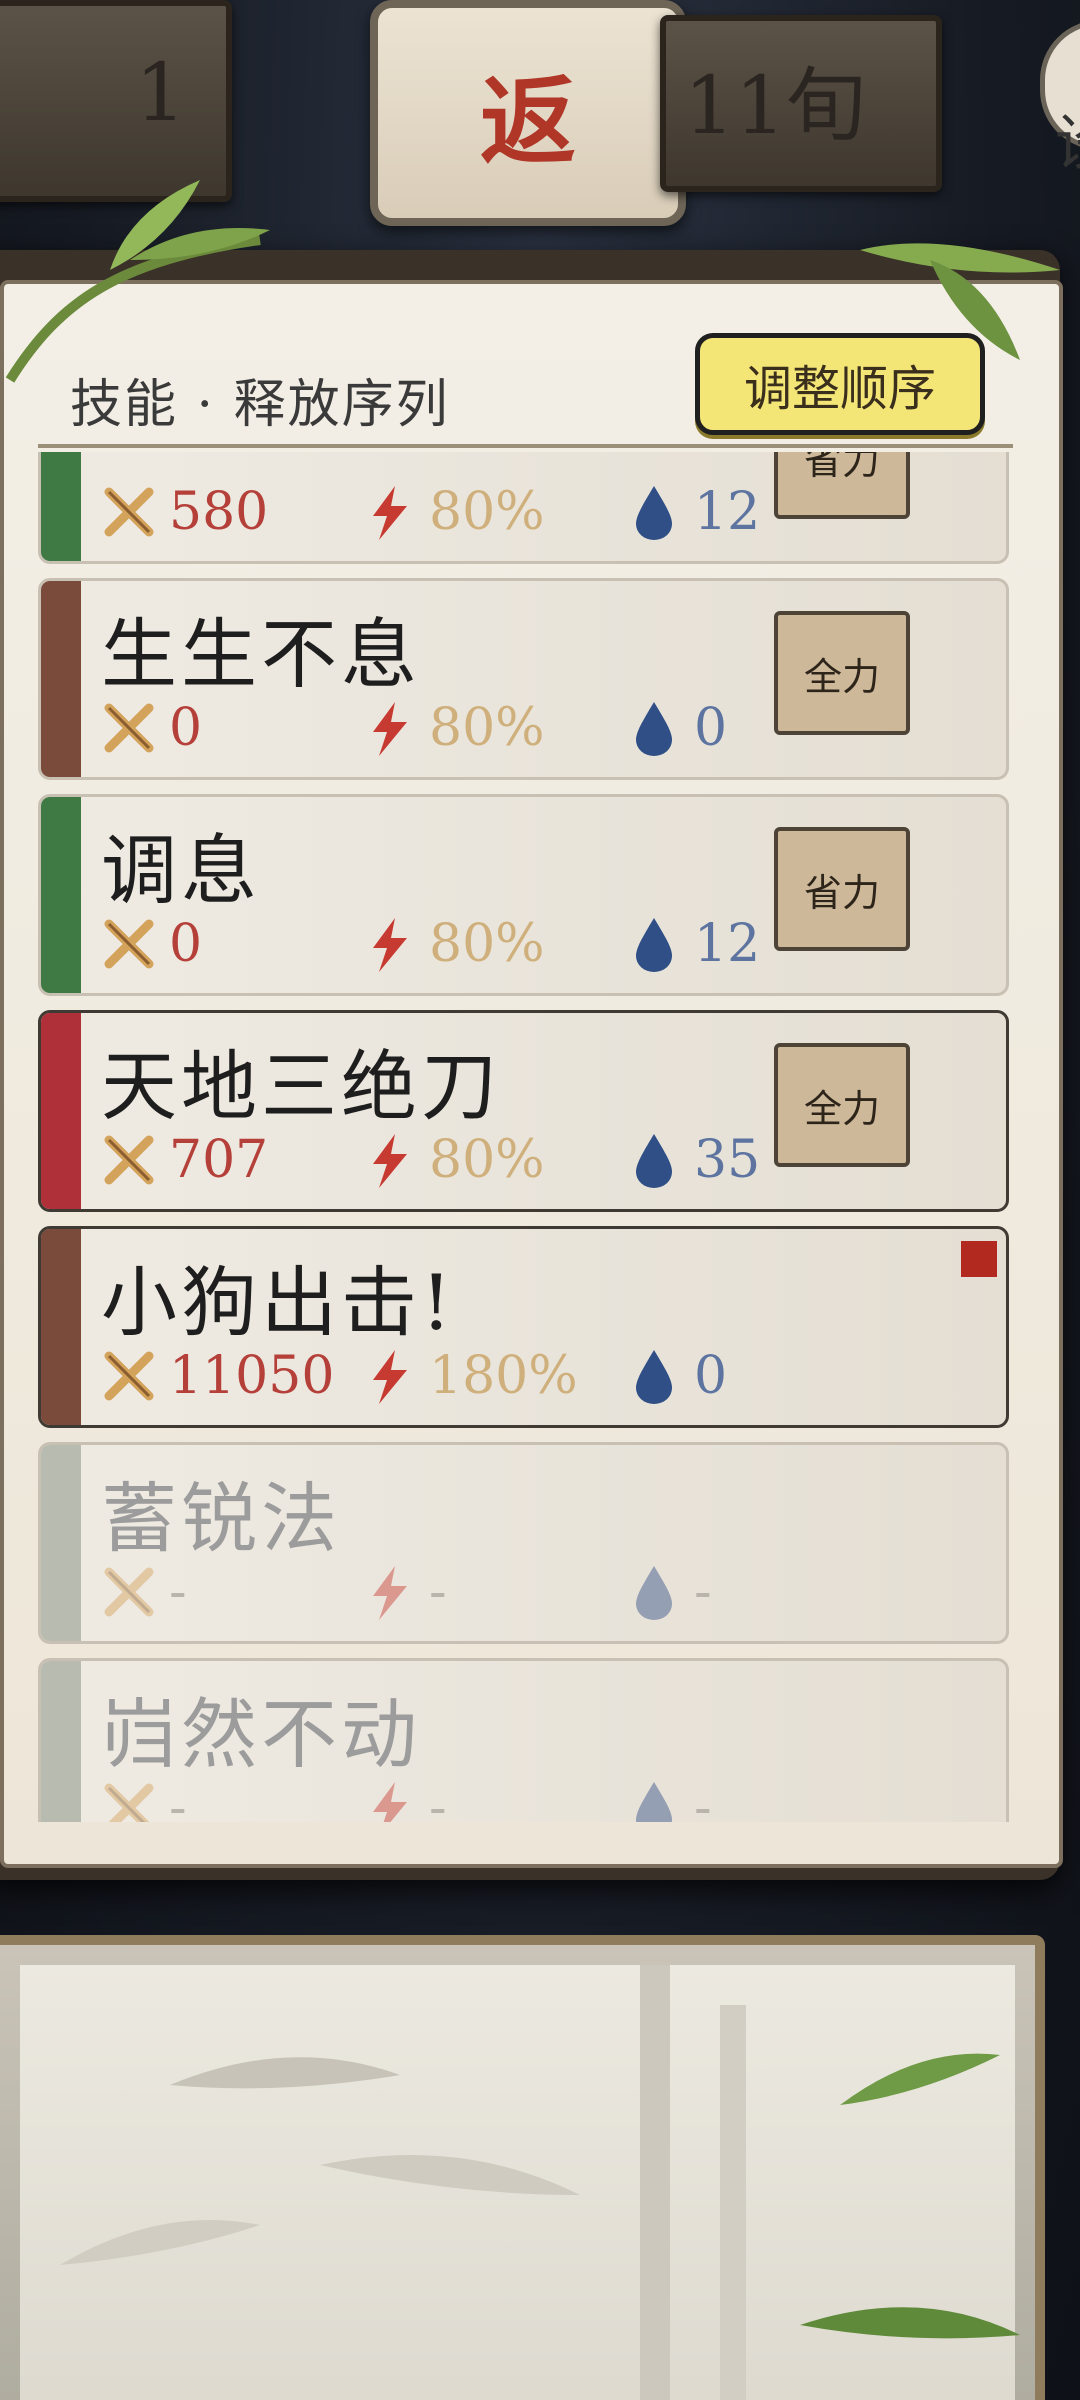  What do you see at coordinates (525, 446) in the screenshot?
I see `title-divider` at bounding box center [525, 446].